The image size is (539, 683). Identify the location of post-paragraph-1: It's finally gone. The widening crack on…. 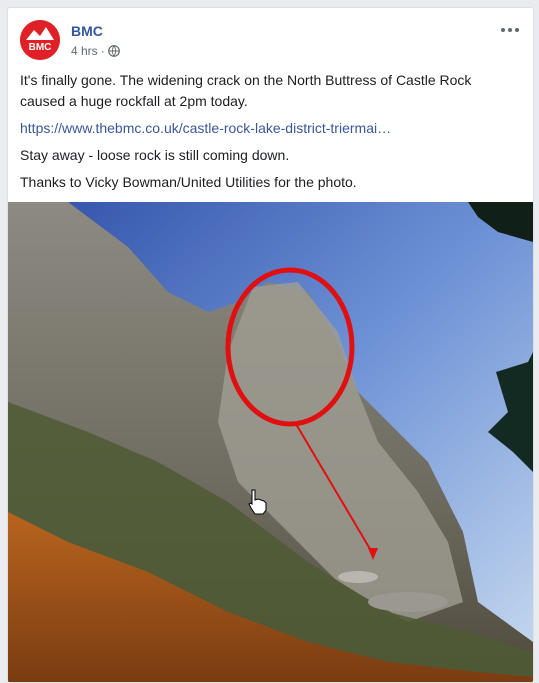
(246, 90).